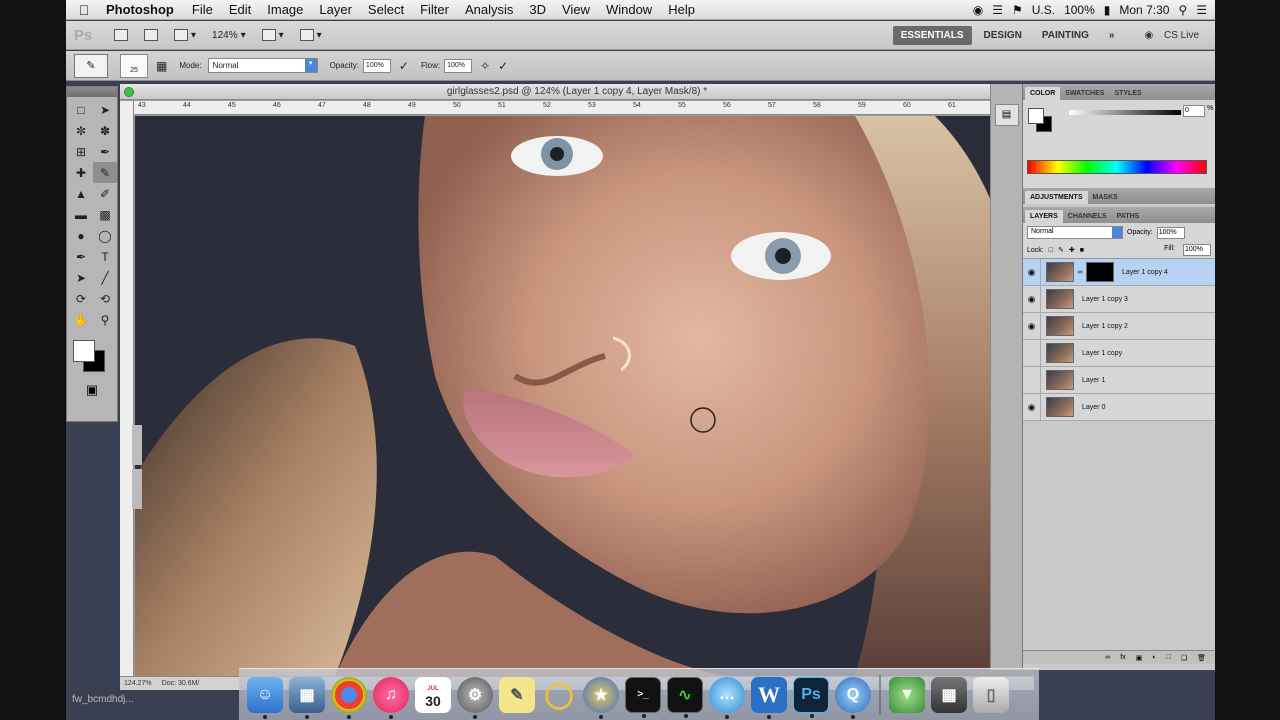  Describe the element at coordinates (121, 35) in the screenshot. I see `launch-bridge-button` at that location.